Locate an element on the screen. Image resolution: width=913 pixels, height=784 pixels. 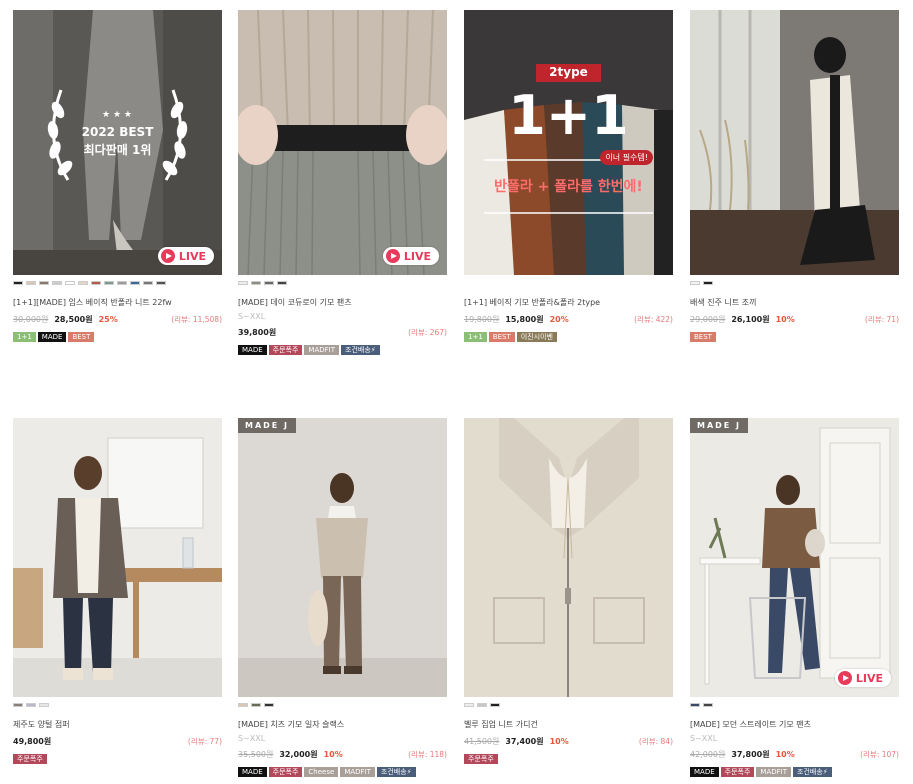
product-name: 제주도 양털 점퍼 is located at coordinates (117, 724).